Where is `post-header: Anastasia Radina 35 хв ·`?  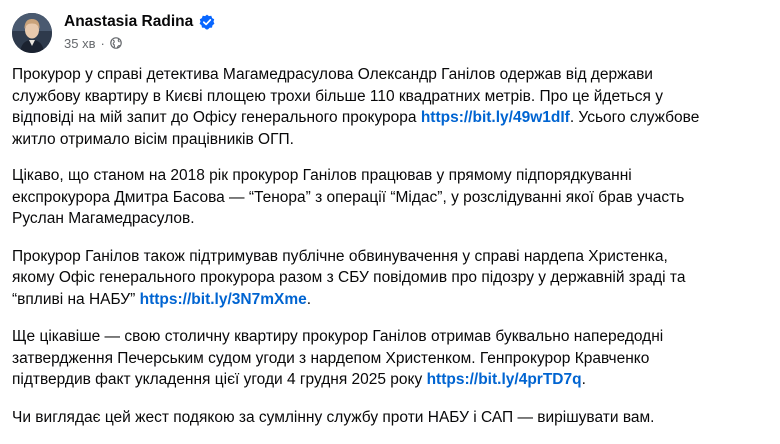 post-header: Anastasia Radina 35 хв · is located at coordinates (390, 31).